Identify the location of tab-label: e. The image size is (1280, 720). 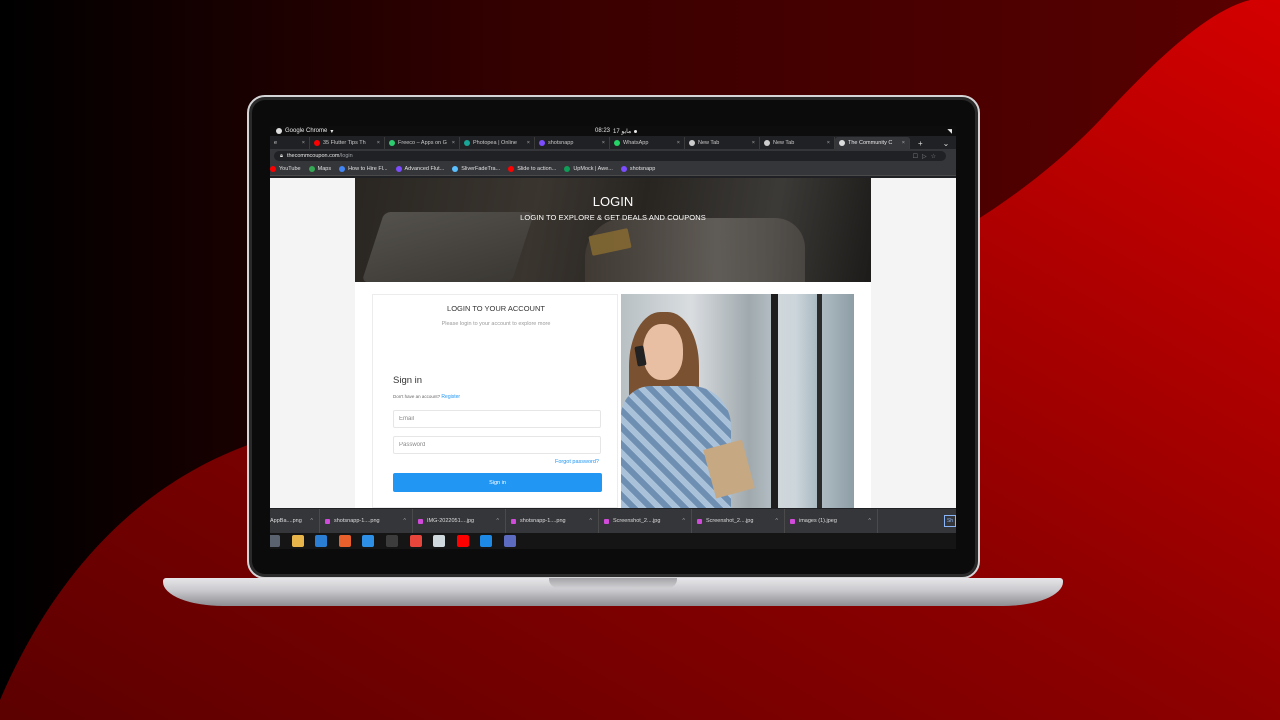
(276, 143).